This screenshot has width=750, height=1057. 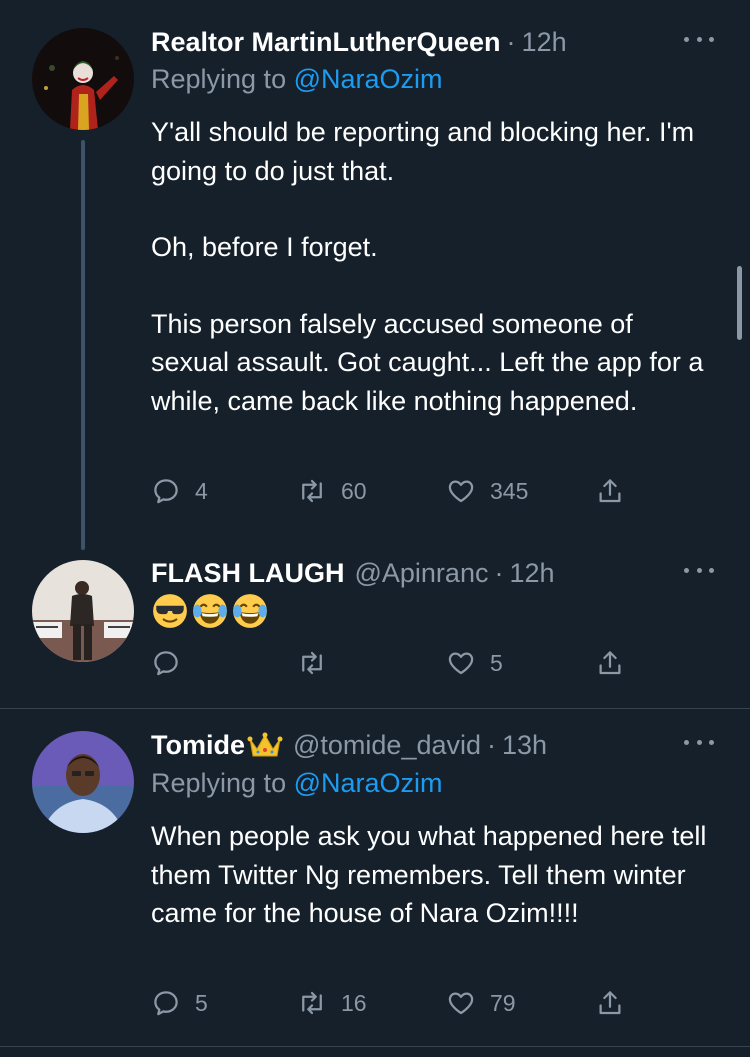 I want to click on scrollbar, so click(x=739, y=303).